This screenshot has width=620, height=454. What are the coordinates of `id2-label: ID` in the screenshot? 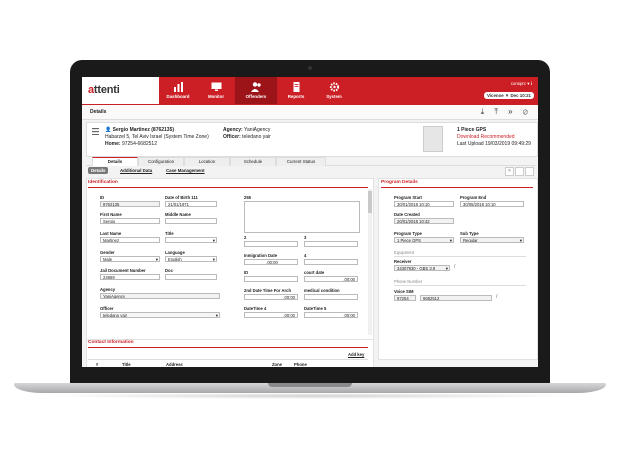 It's located at (246, 272).